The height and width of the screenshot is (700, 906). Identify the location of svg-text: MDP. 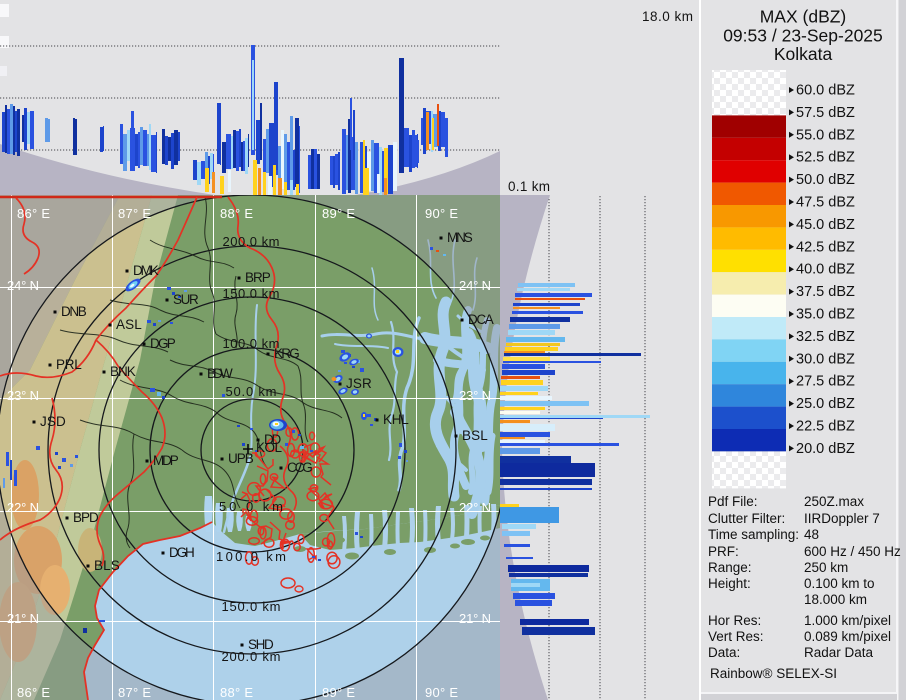
(166, 460).